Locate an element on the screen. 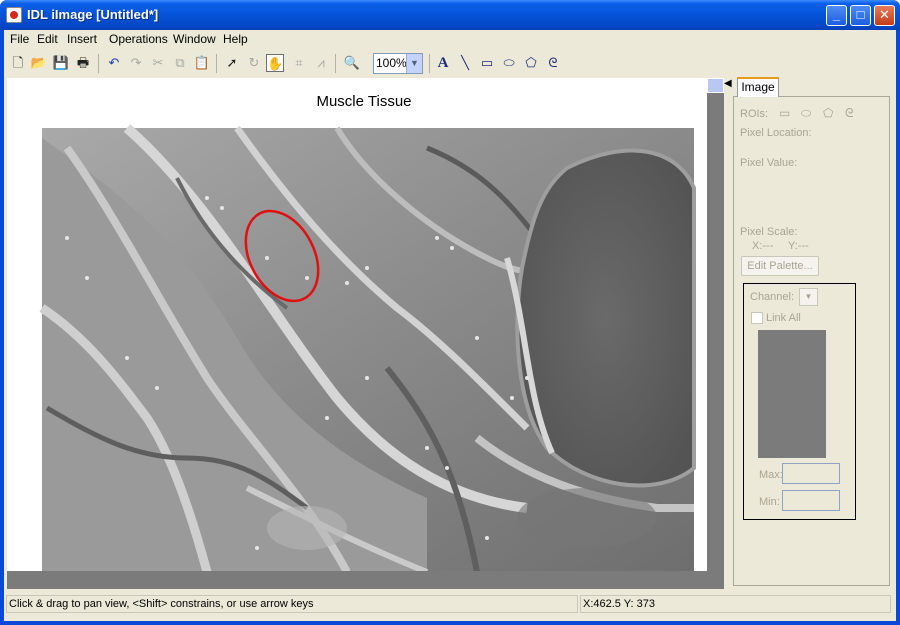 Image resolution: width=900 pixels, height=625 pixels. menu-operations: Operations is located at coordinates (138, 39).